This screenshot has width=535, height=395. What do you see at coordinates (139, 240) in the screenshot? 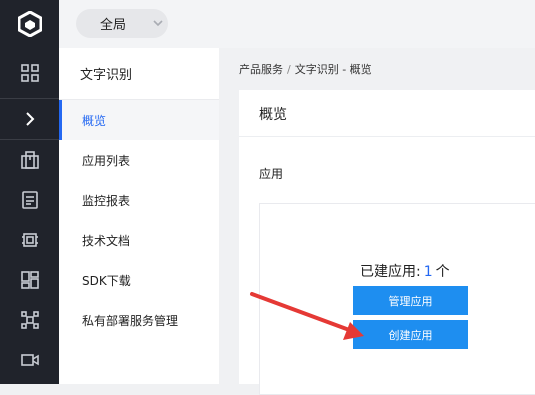
I see `sidebar-item-docs: 技术文档` at bounding box center [139, 240].